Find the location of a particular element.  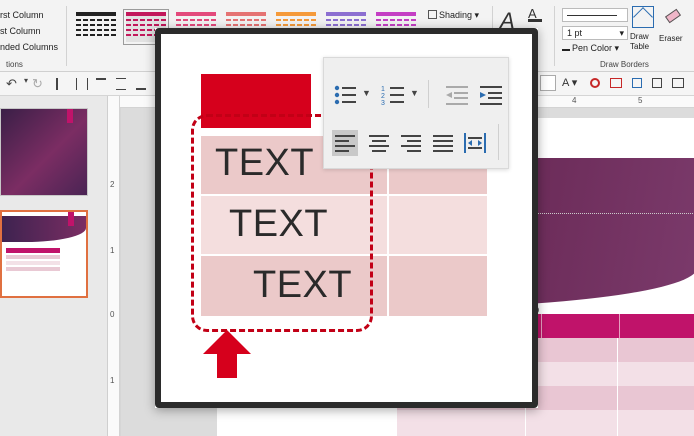

undo-icon: ↶ is located at coordinates (11, 84).